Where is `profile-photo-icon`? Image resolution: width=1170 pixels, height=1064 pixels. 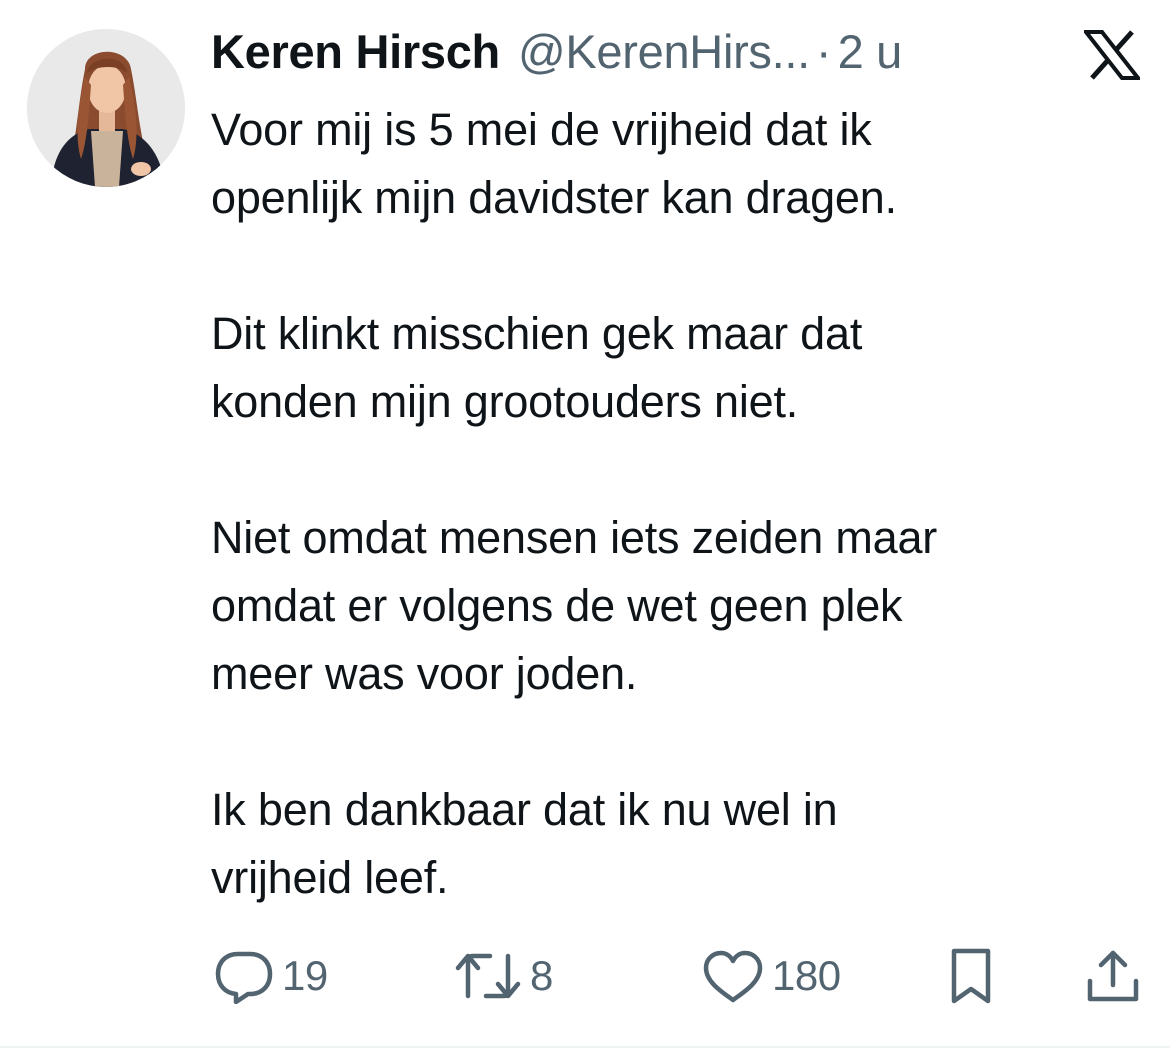
profile-photo-icon is located at coordinates (106, 108).